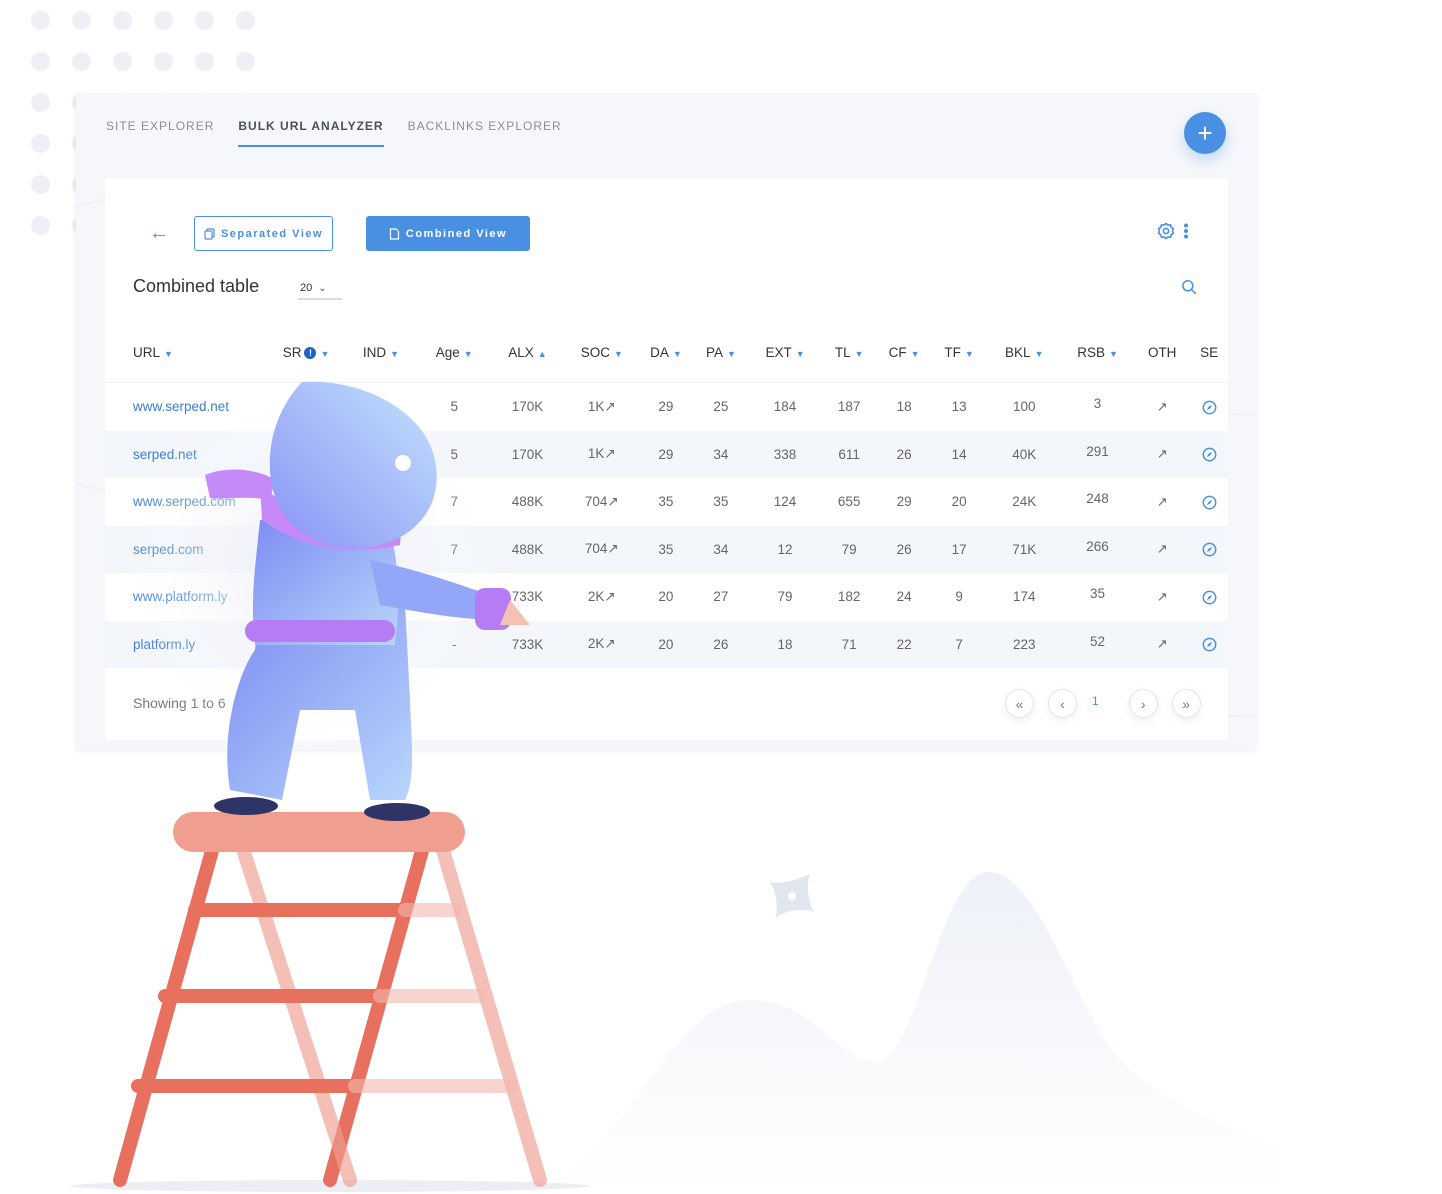  Describe the element at coordinates (306, 288) in the screenshot. I see `page-size-value: 20` at that location.